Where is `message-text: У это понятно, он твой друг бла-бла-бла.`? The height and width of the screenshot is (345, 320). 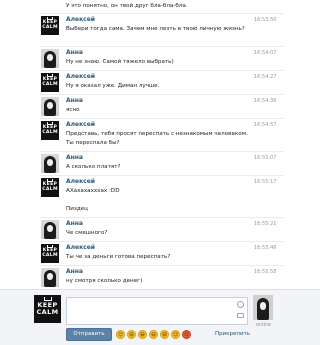
message-text: У это понятно, он твой друг бла-бла-бла. is located at coordinates (127, 6).